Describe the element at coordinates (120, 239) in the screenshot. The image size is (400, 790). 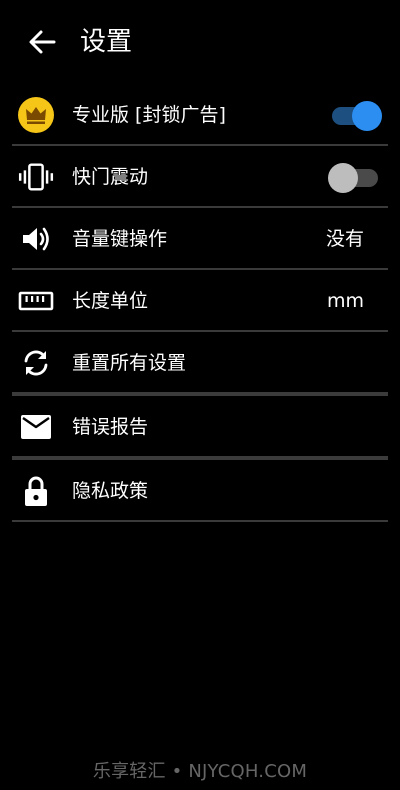
I see `setting-label: 音量键操作` at that location.